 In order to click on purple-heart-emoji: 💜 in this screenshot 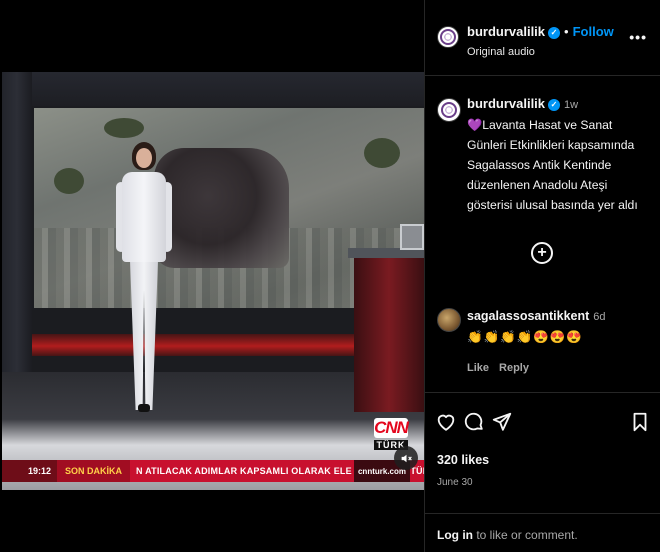, I will do `click(475, 125)`.